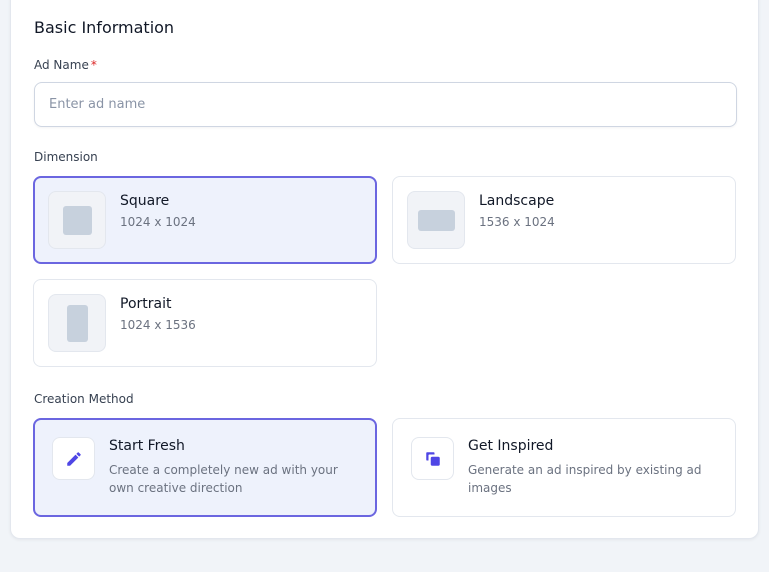  I want to click on square-shape-icon, so click(77, 220).